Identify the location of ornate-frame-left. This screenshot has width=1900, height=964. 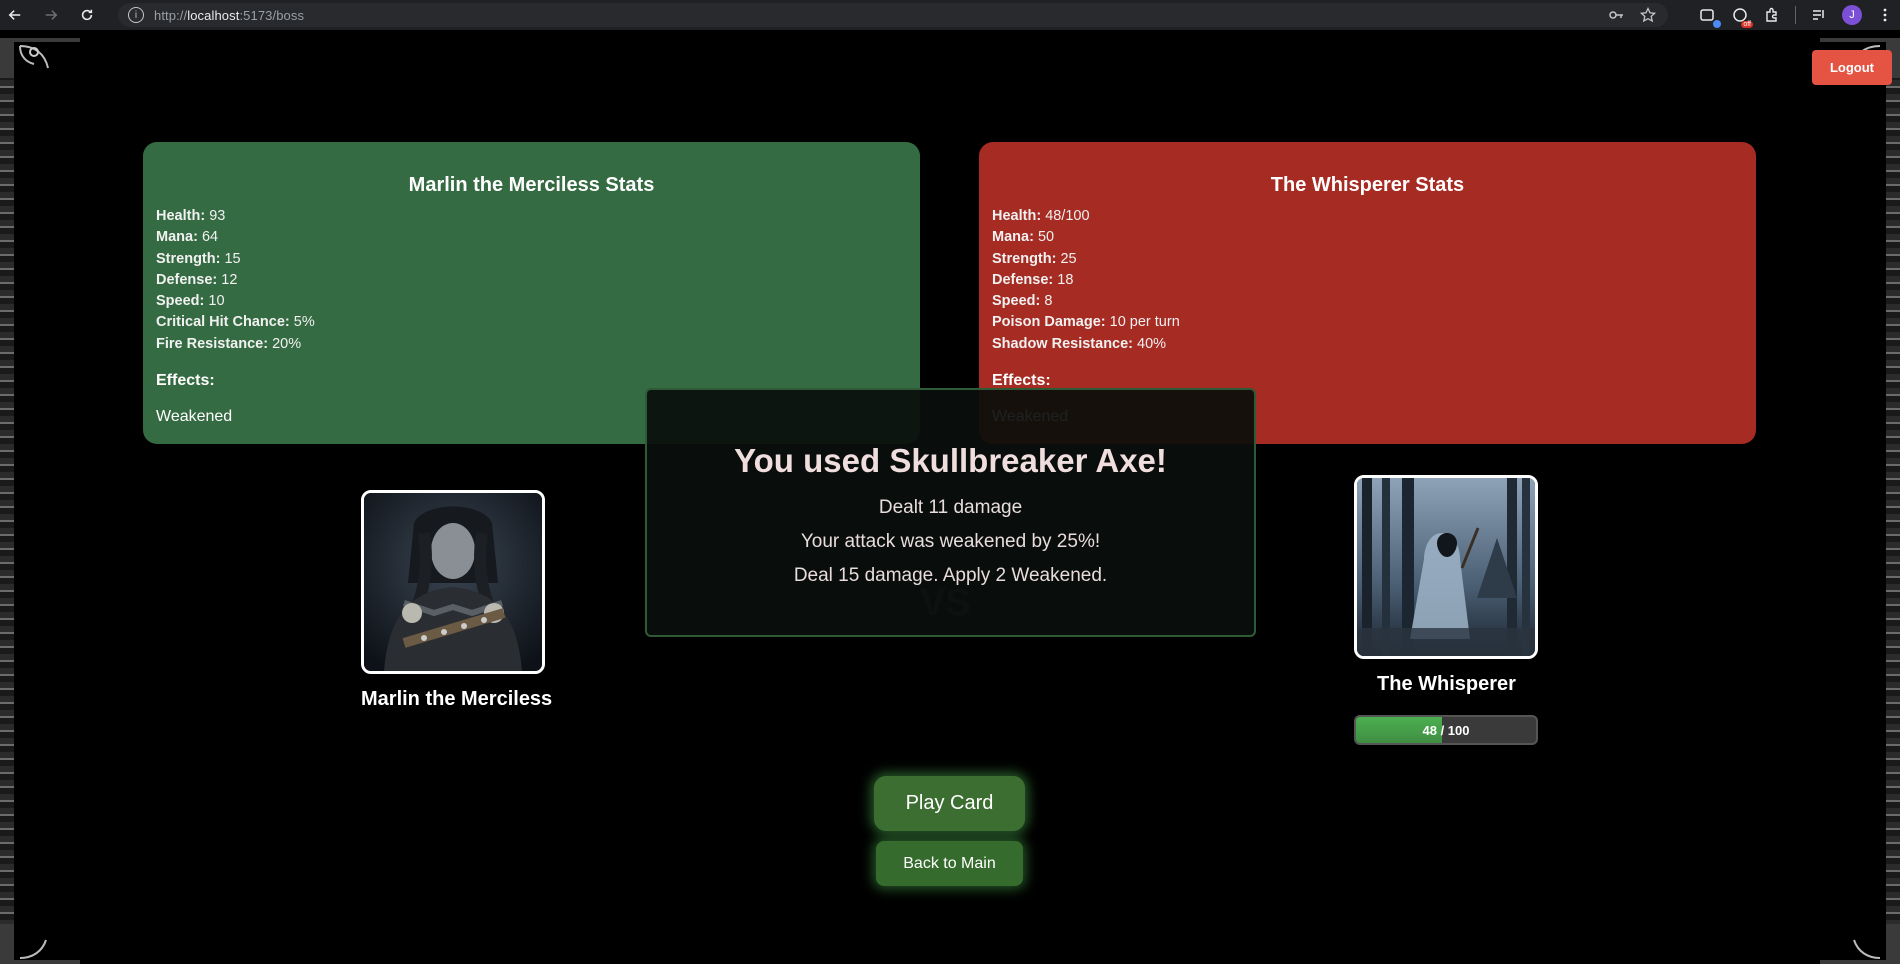
(7, 501).